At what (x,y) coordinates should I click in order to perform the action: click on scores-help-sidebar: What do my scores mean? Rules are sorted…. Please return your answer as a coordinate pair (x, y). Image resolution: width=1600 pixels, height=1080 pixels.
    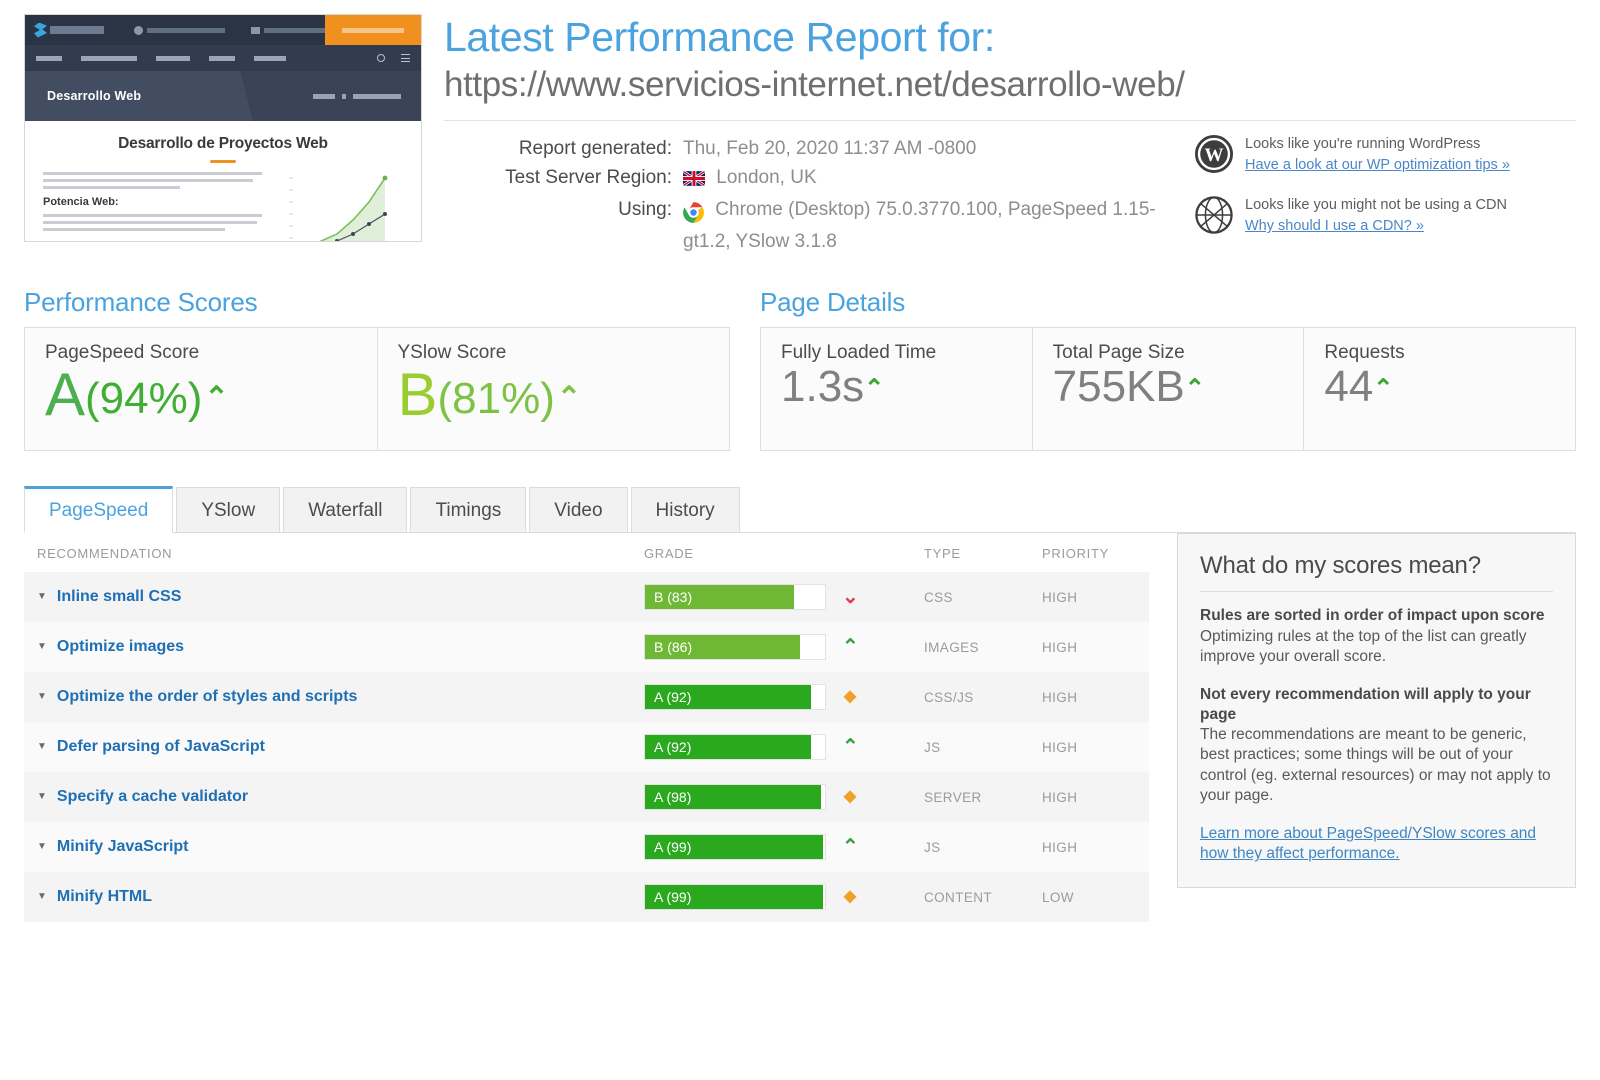
    Looking at the image, I should click on (1376, 727).